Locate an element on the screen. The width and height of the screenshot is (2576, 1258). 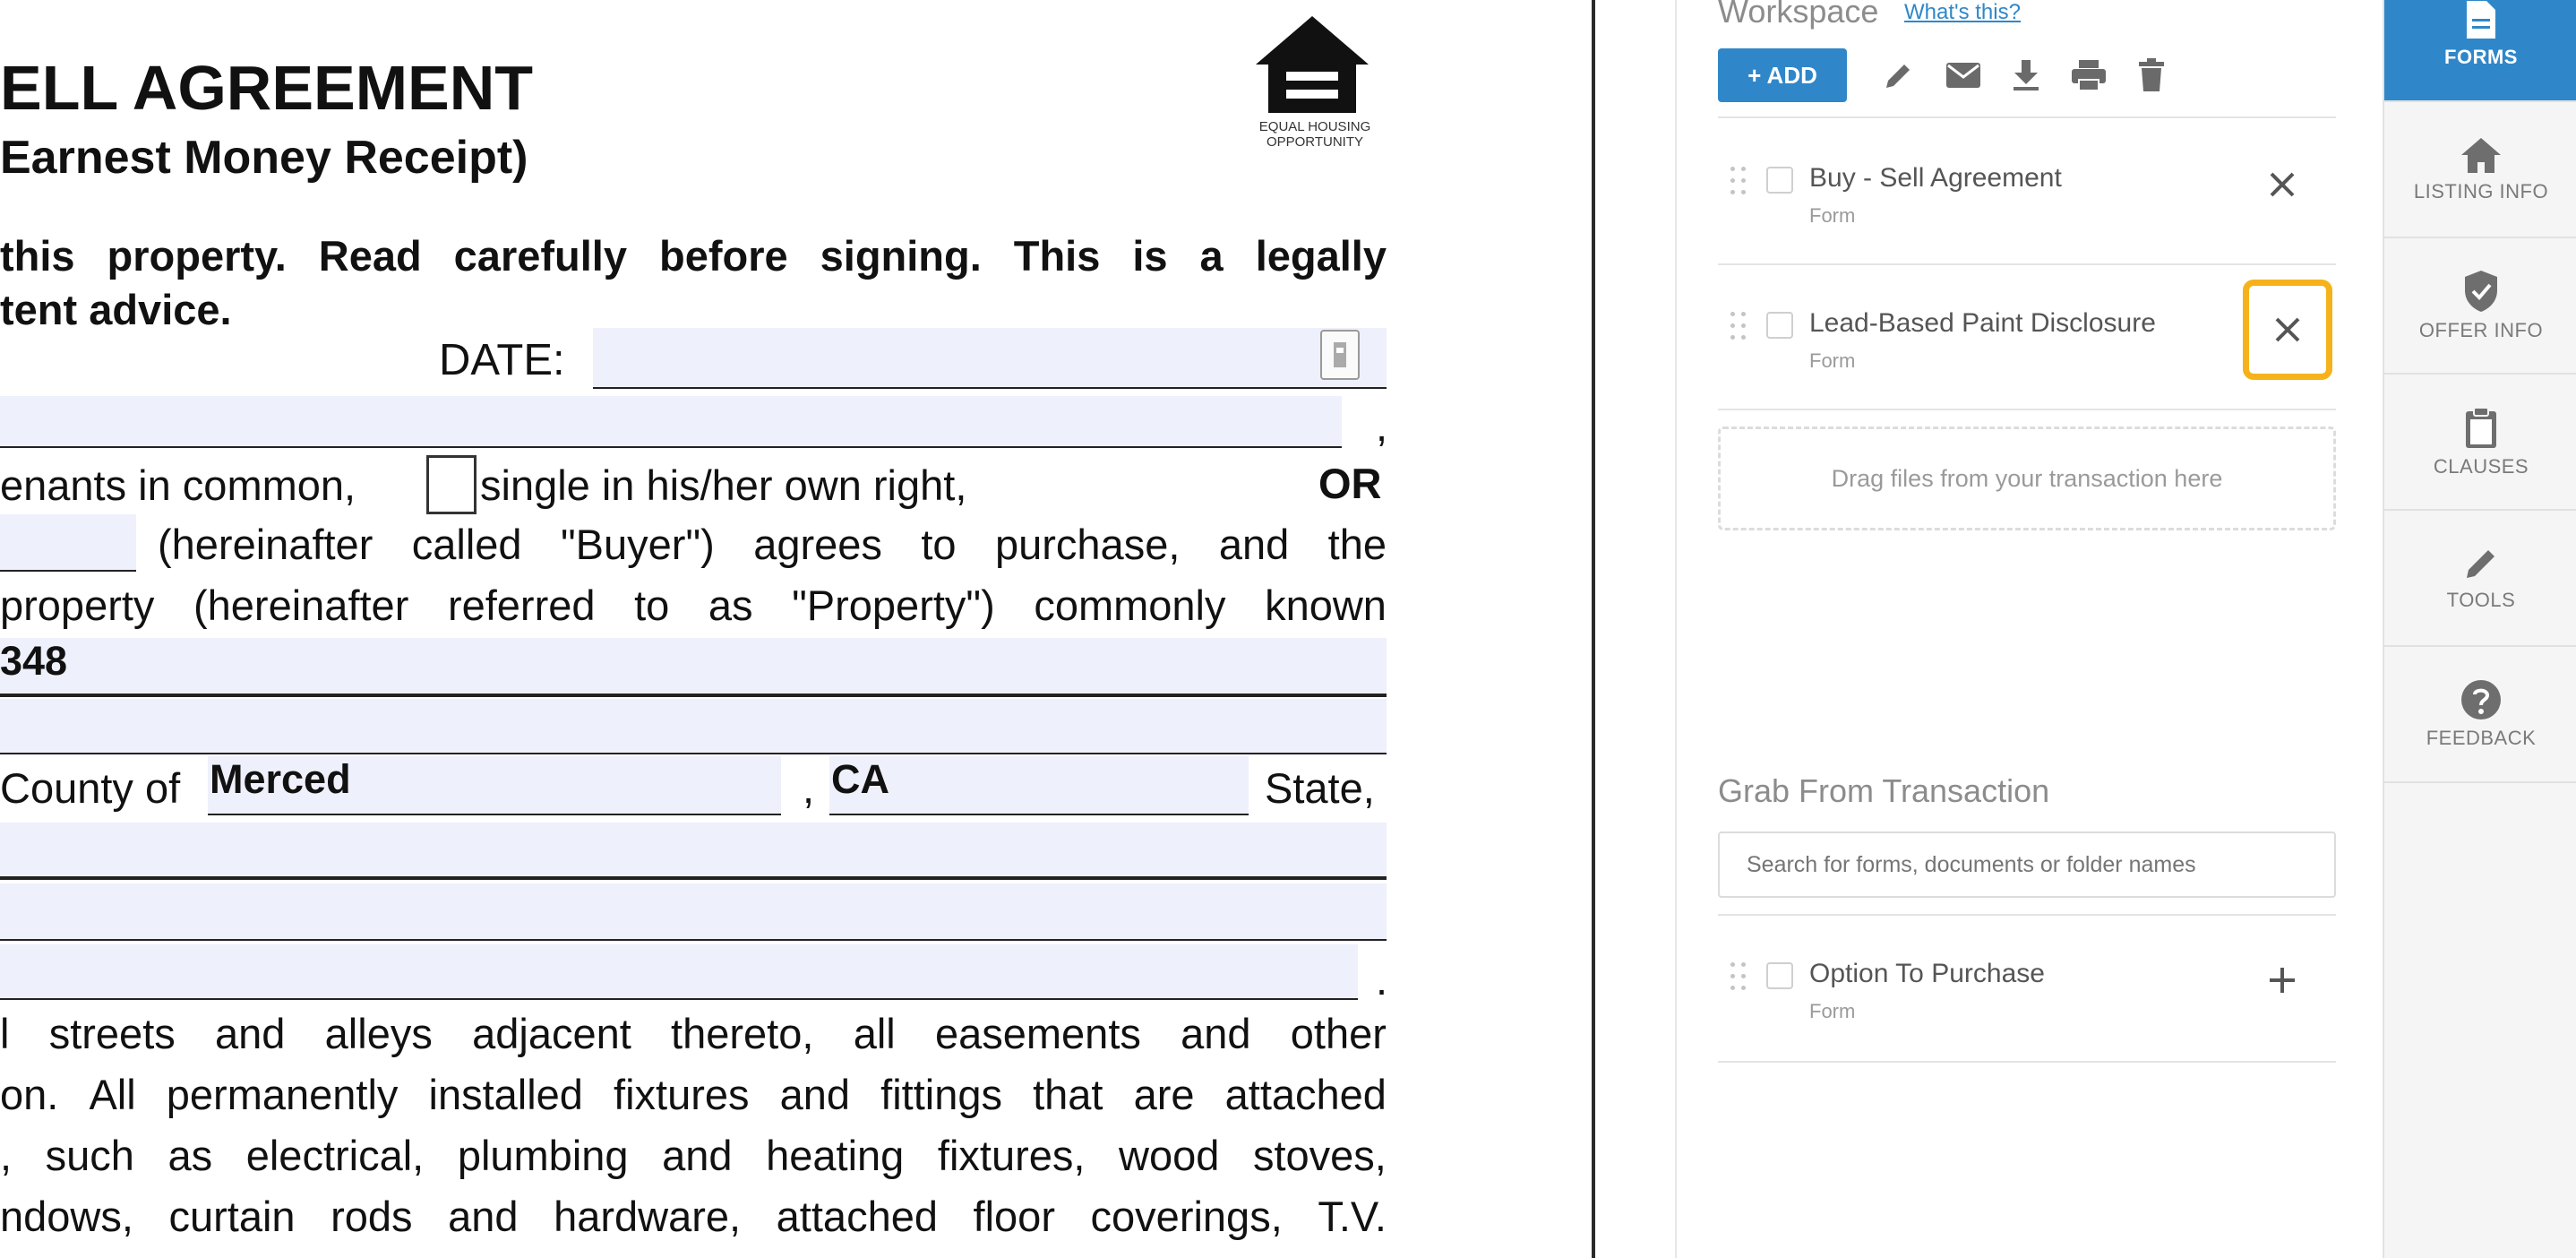
single-text: single in his/her own right, is located at coordinates (723, 485).